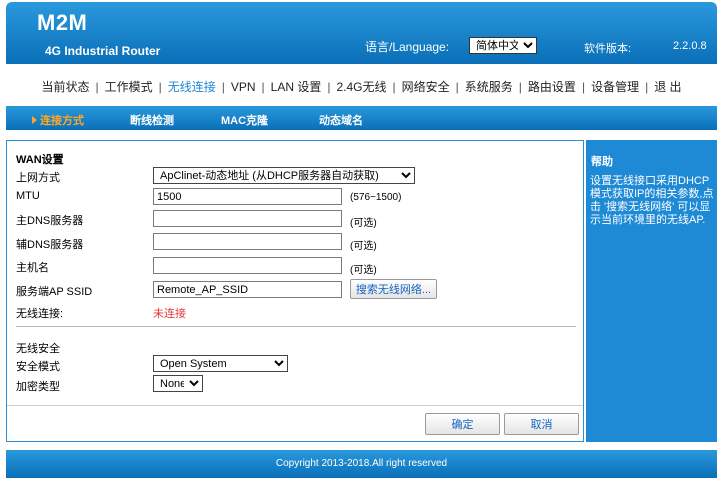 The width and height of the screenshot is (723, 484). I want to click on language-label: 语言/Language:, so click(407, 47).